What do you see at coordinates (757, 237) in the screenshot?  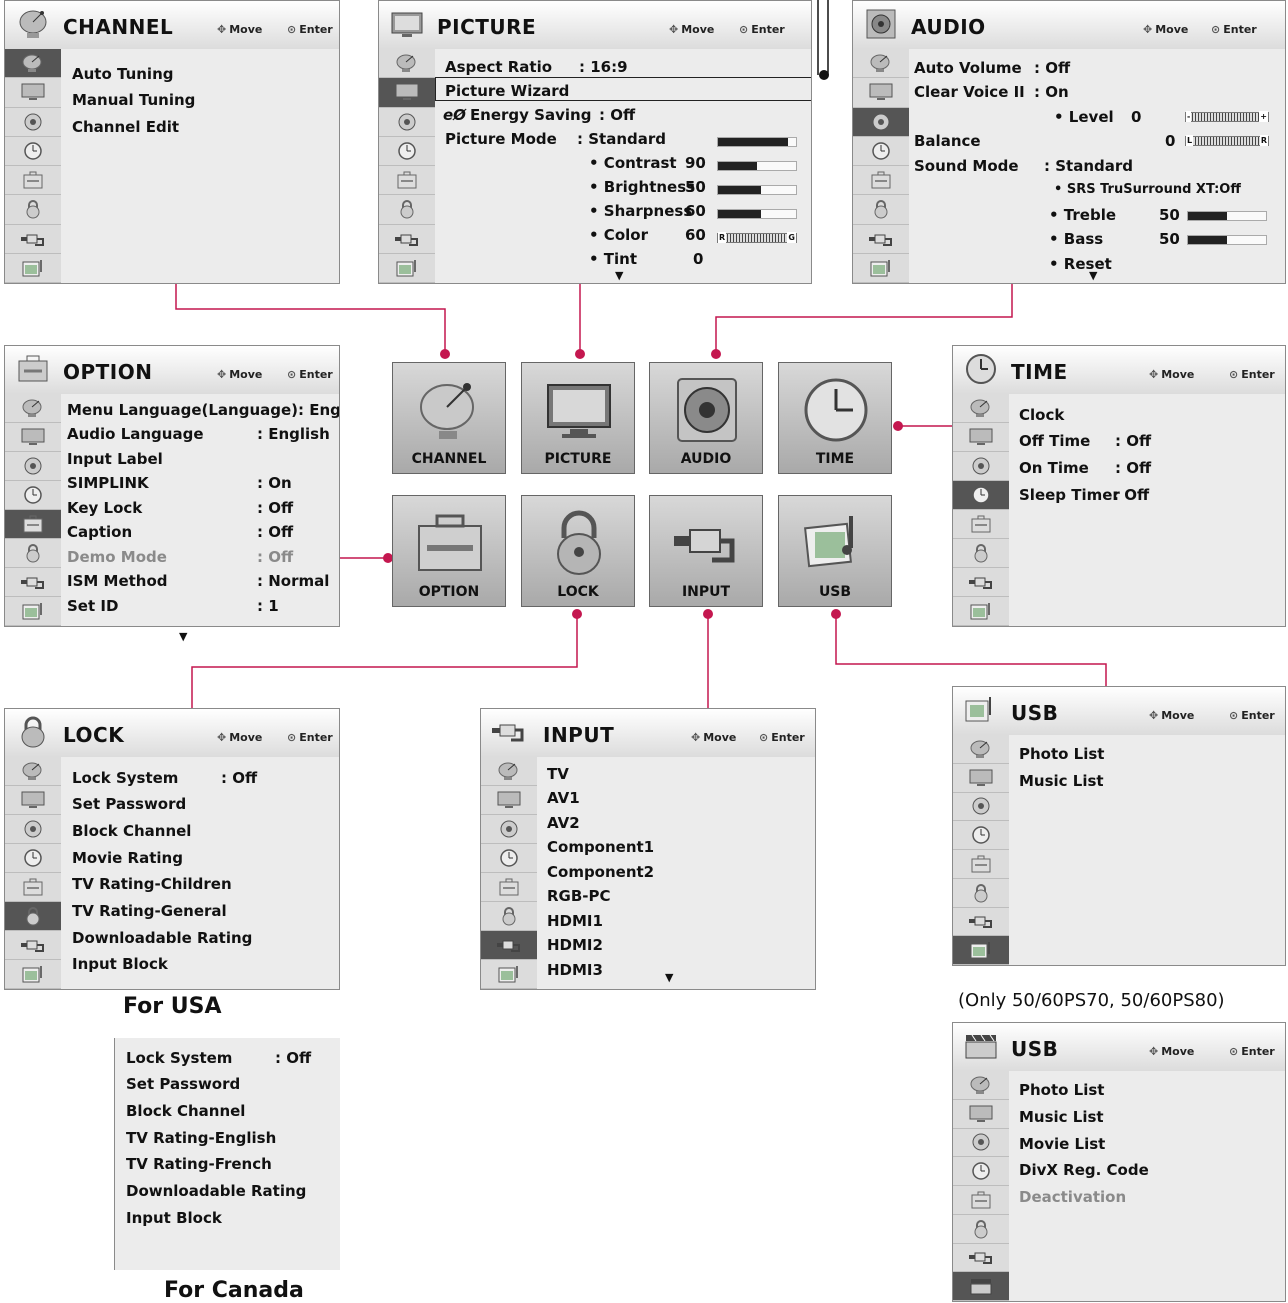 I see `color-balance-scale: RG` at bounding box center [757, 237].